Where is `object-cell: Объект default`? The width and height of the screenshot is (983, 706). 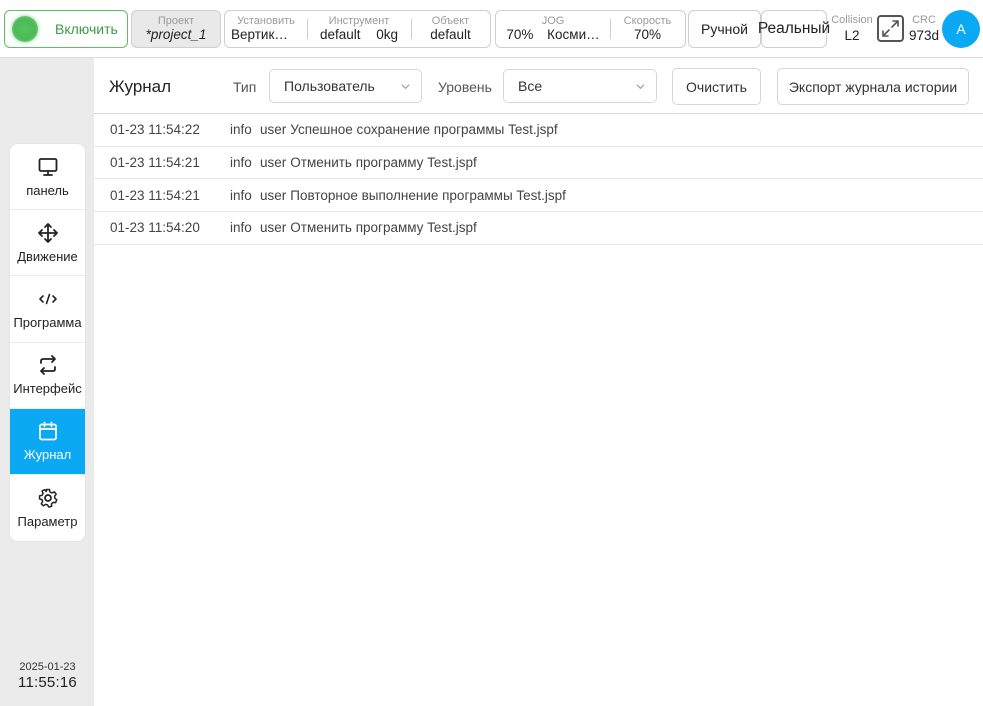 object-cell: Объект default is located at coordinates (450, 29).